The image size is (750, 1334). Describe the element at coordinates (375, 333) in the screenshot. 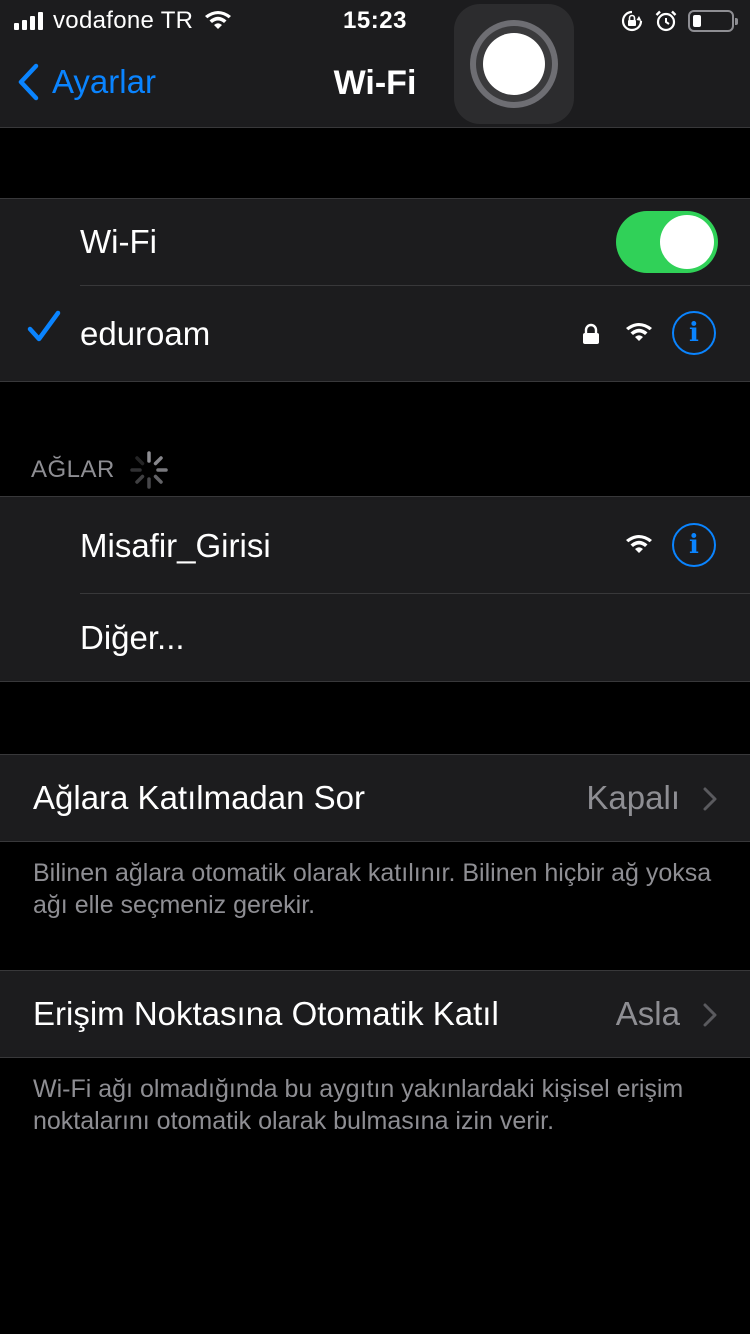

I see `connected-network-row: eduroam i` at that location.